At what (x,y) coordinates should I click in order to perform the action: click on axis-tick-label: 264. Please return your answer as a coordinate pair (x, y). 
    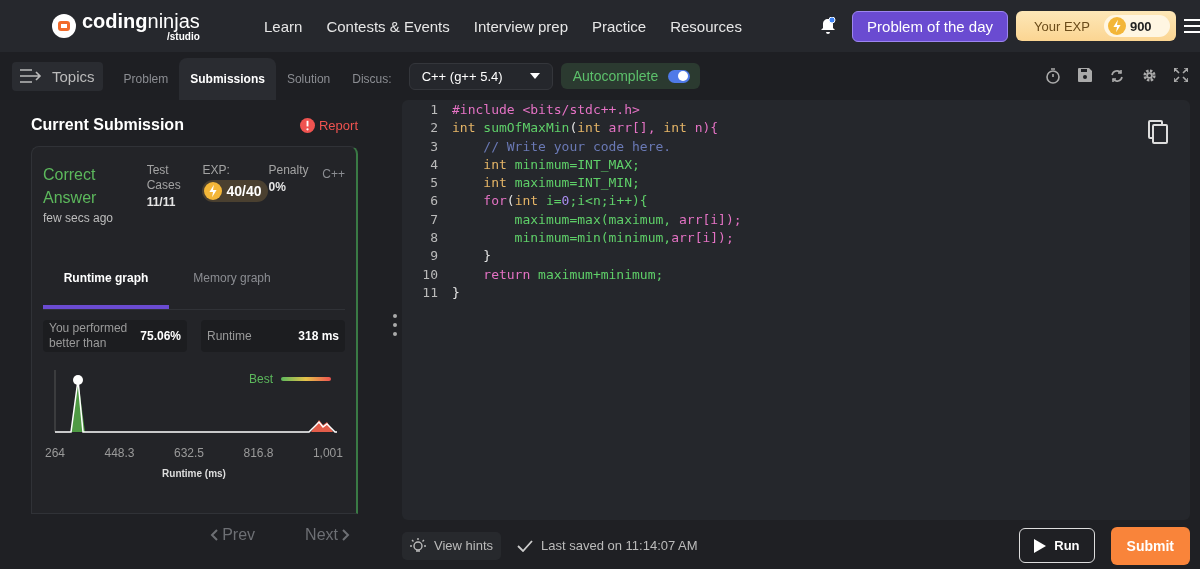
    Looking at the image, I should click on (55, 453).